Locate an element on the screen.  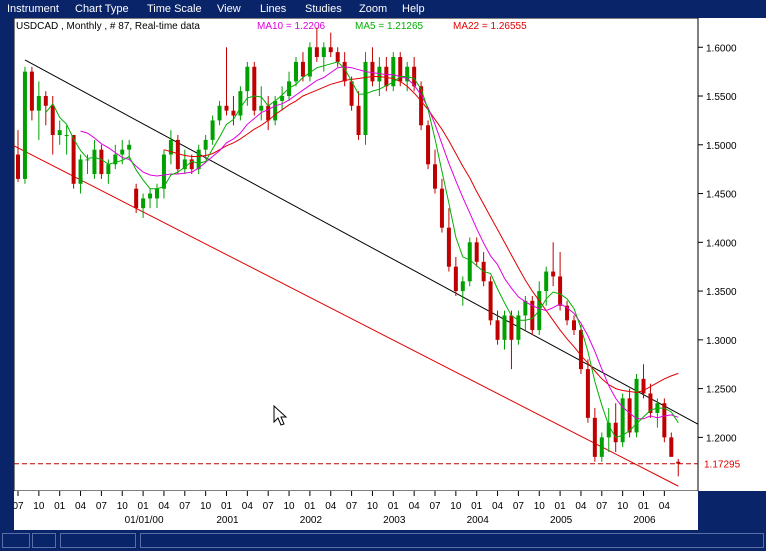
menu-instrument: Instrument is located at coordinates (33, 9).